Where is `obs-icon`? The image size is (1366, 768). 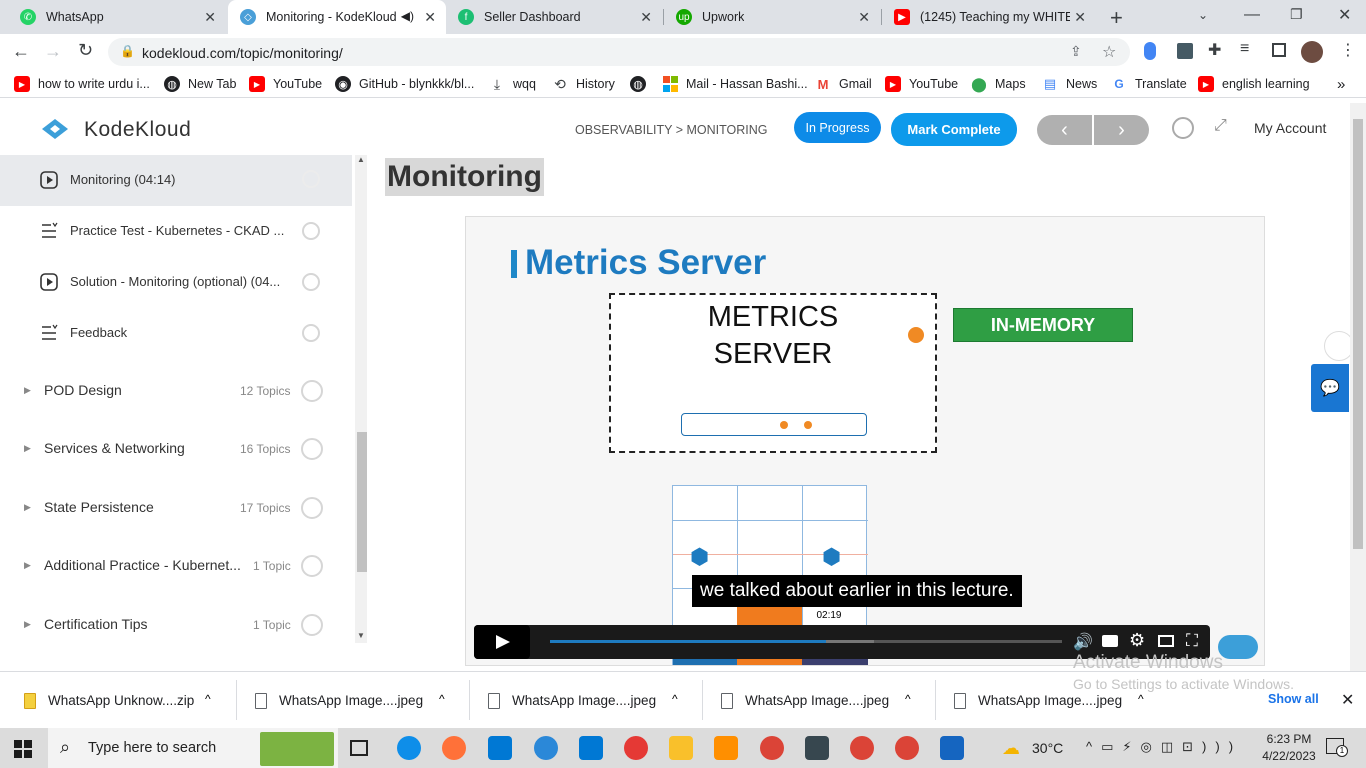
obs-icon is located at coordinates (817, 748).